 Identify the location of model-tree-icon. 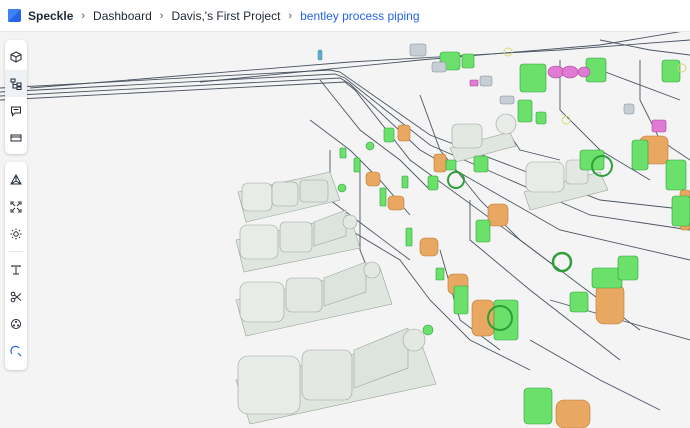
(16, 84).